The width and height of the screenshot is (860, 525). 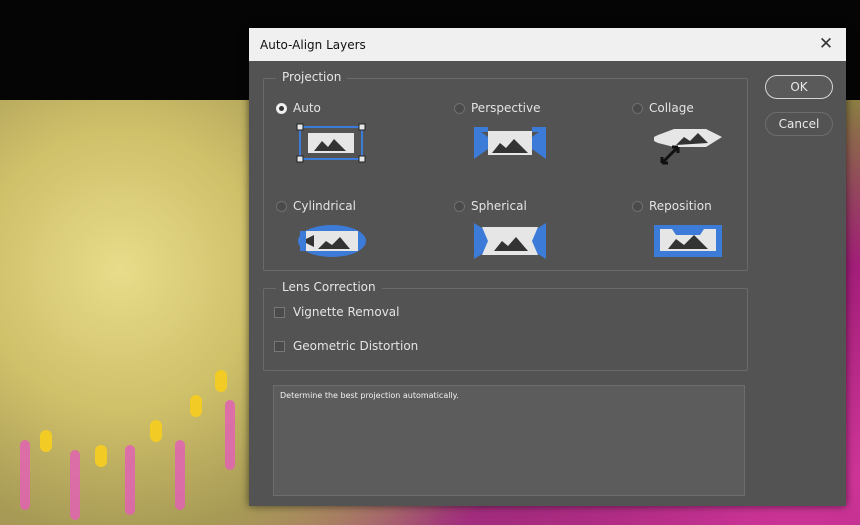 I want to click on auto-projection-icon, so click(x=331, y=143).